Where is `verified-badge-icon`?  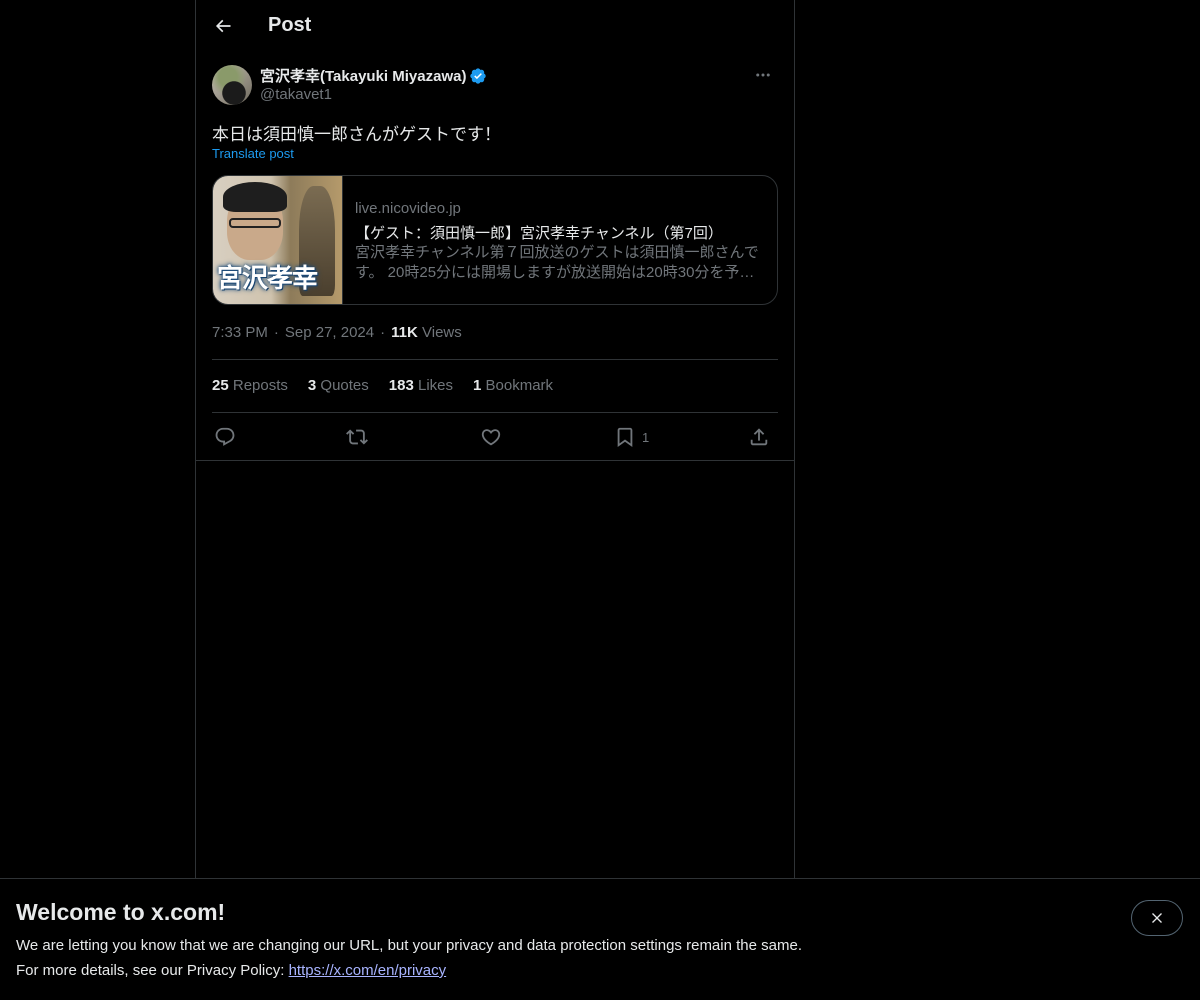
verified-badge-icon is located at coordinates (478, 75).